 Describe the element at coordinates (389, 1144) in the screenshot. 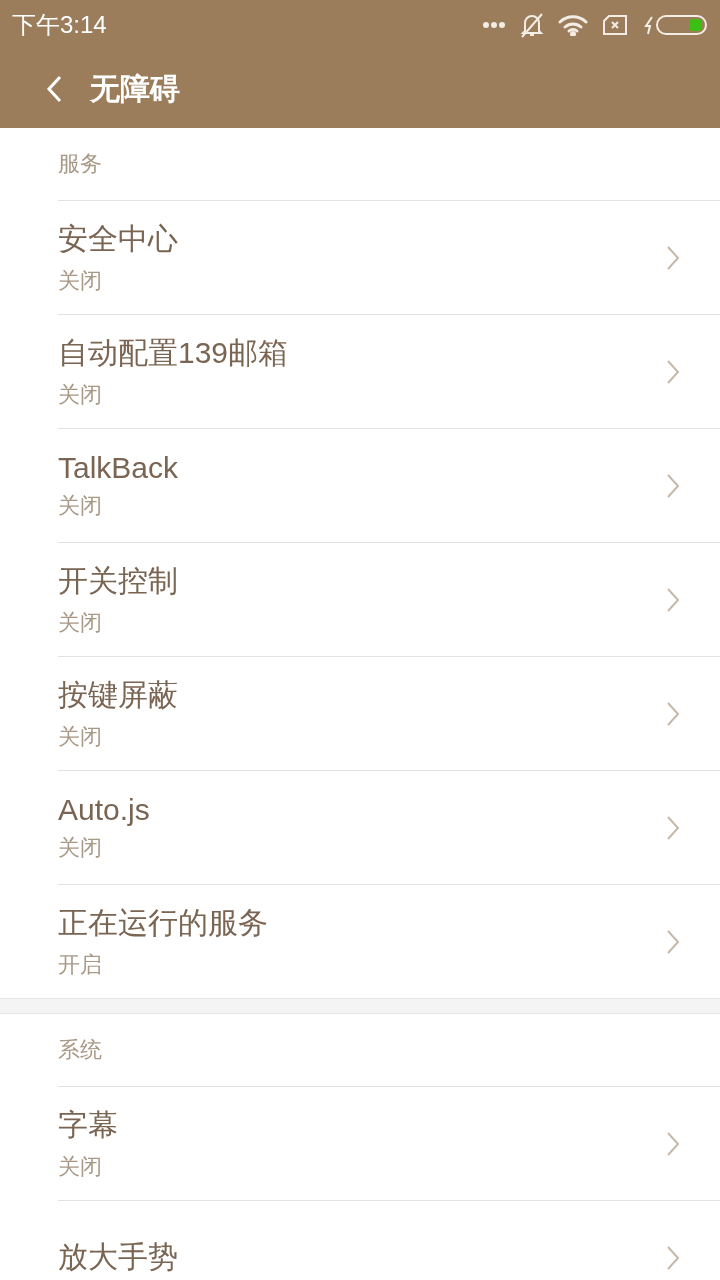

I see `settings-item: 字幕 关闭` at that location.